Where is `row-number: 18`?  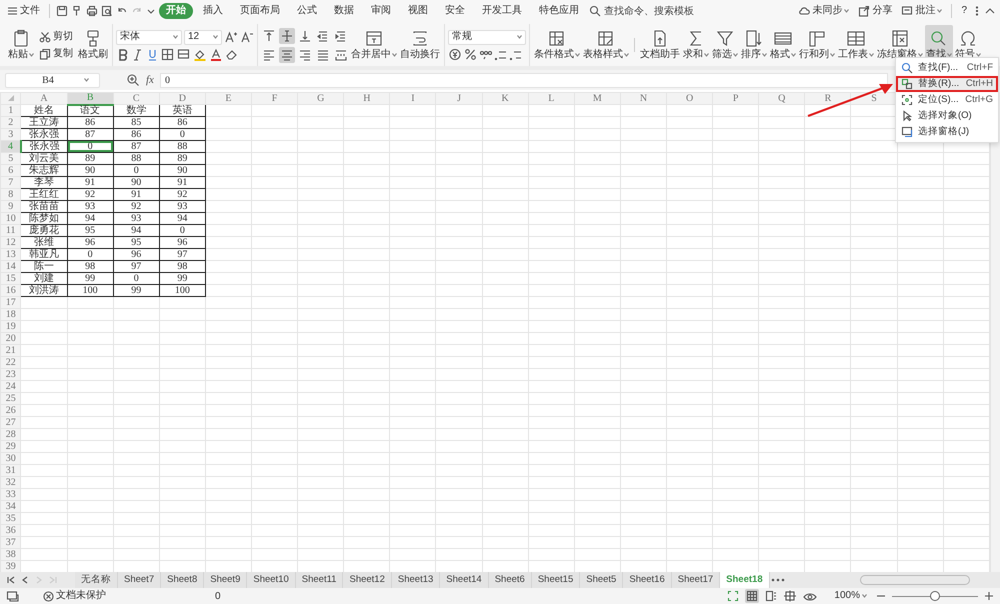 row-number: 18 is located at coordinates (10, 314).